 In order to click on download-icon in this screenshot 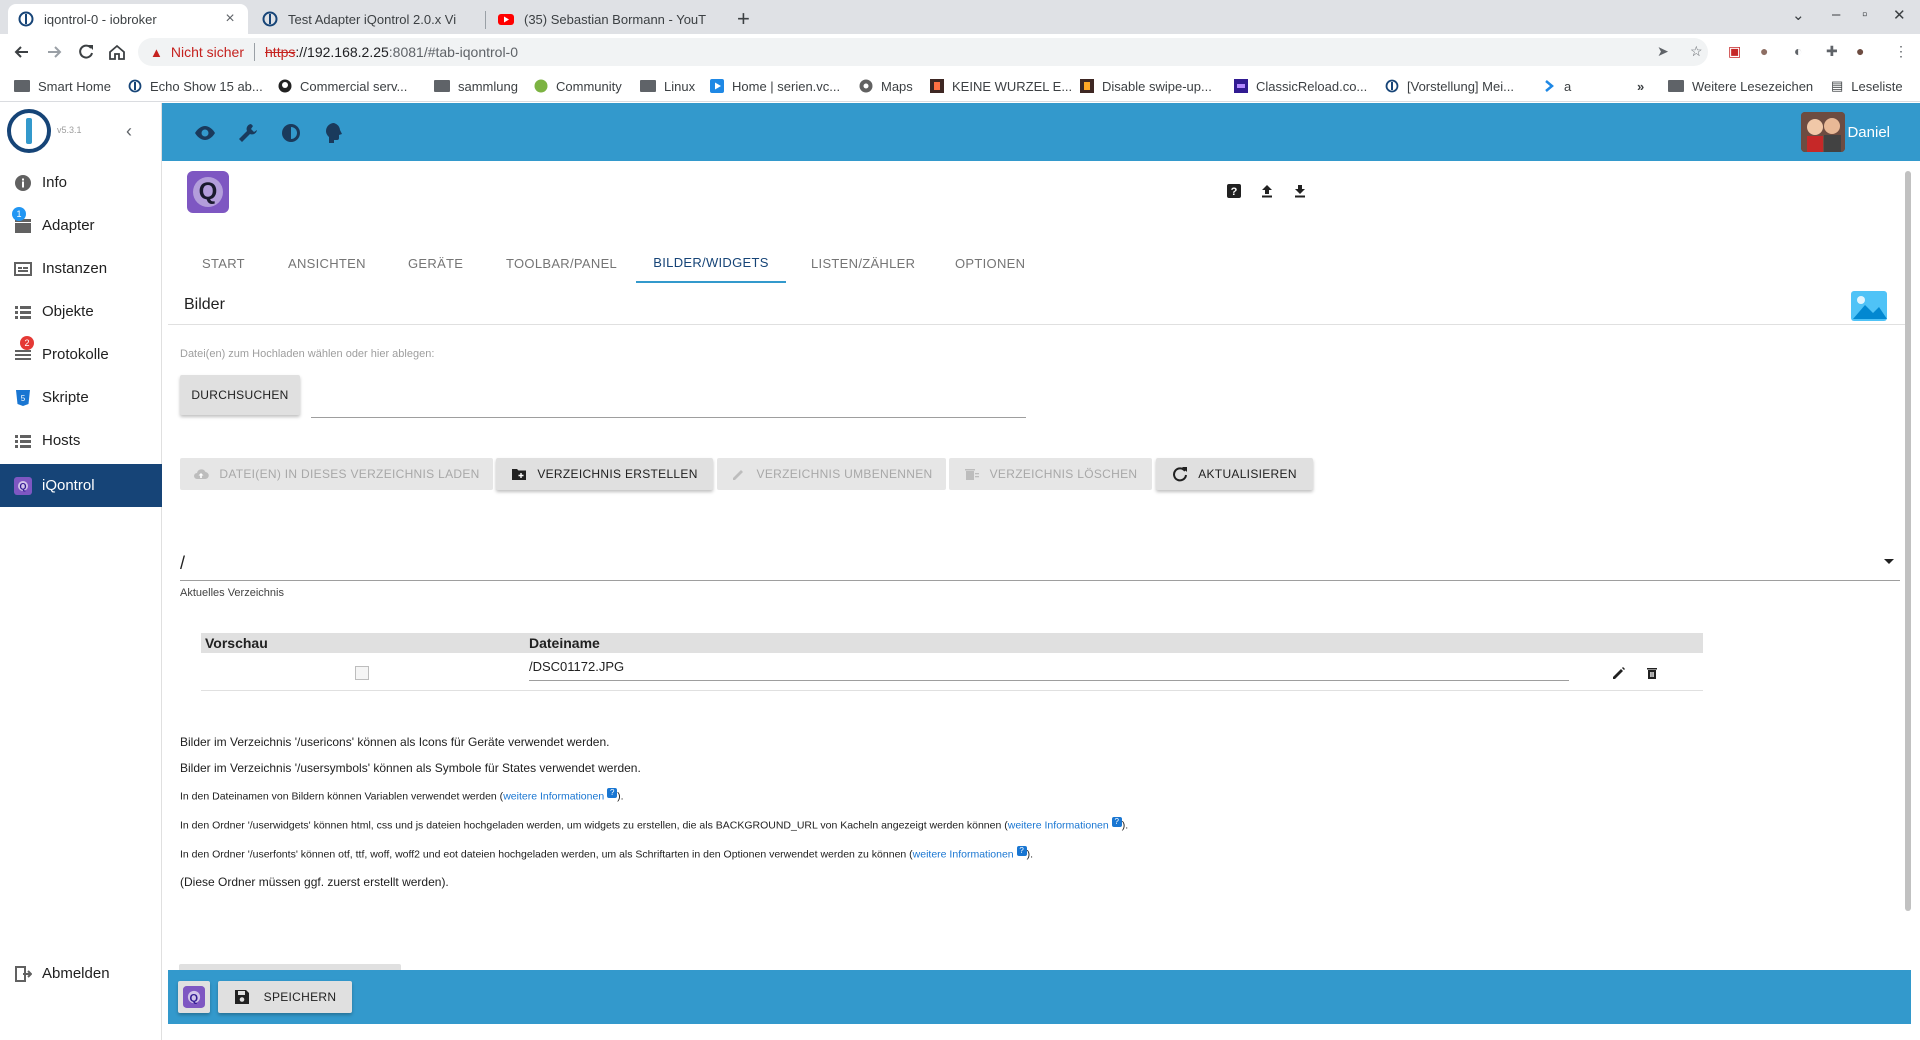, I will do `click(1300, 191)`.